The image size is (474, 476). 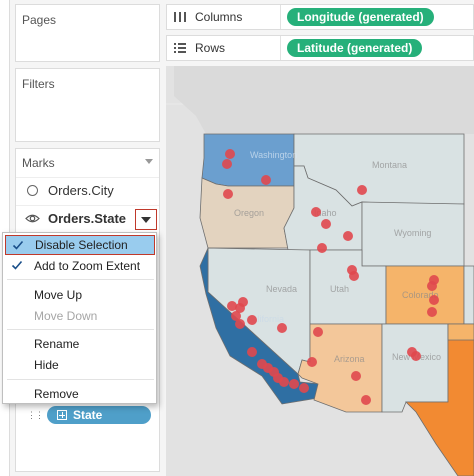 What do you see at coordinates (62, 415) in the screenshot?
I see `plus-box-icon` at bounding box center [62, 415].